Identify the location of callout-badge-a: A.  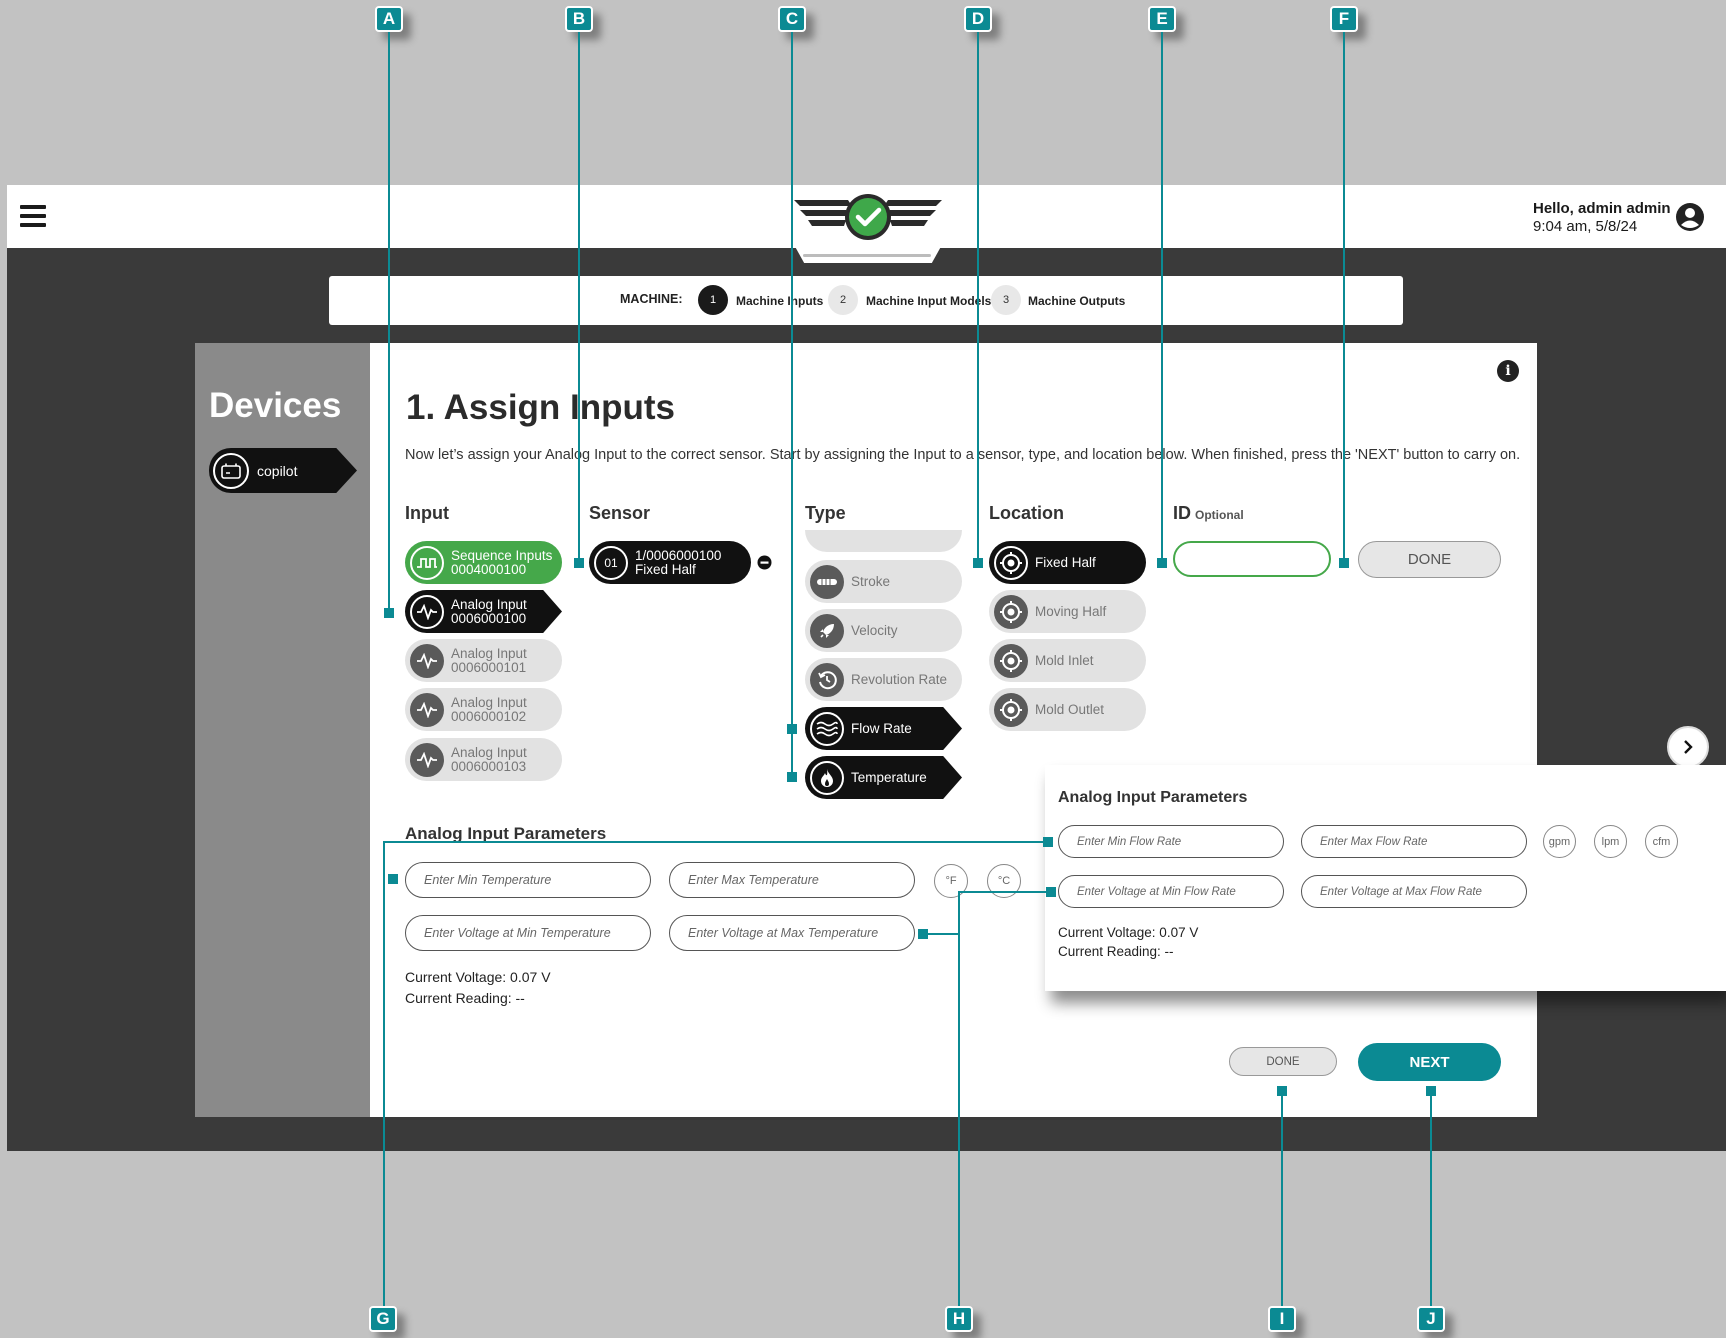
(389, 19).